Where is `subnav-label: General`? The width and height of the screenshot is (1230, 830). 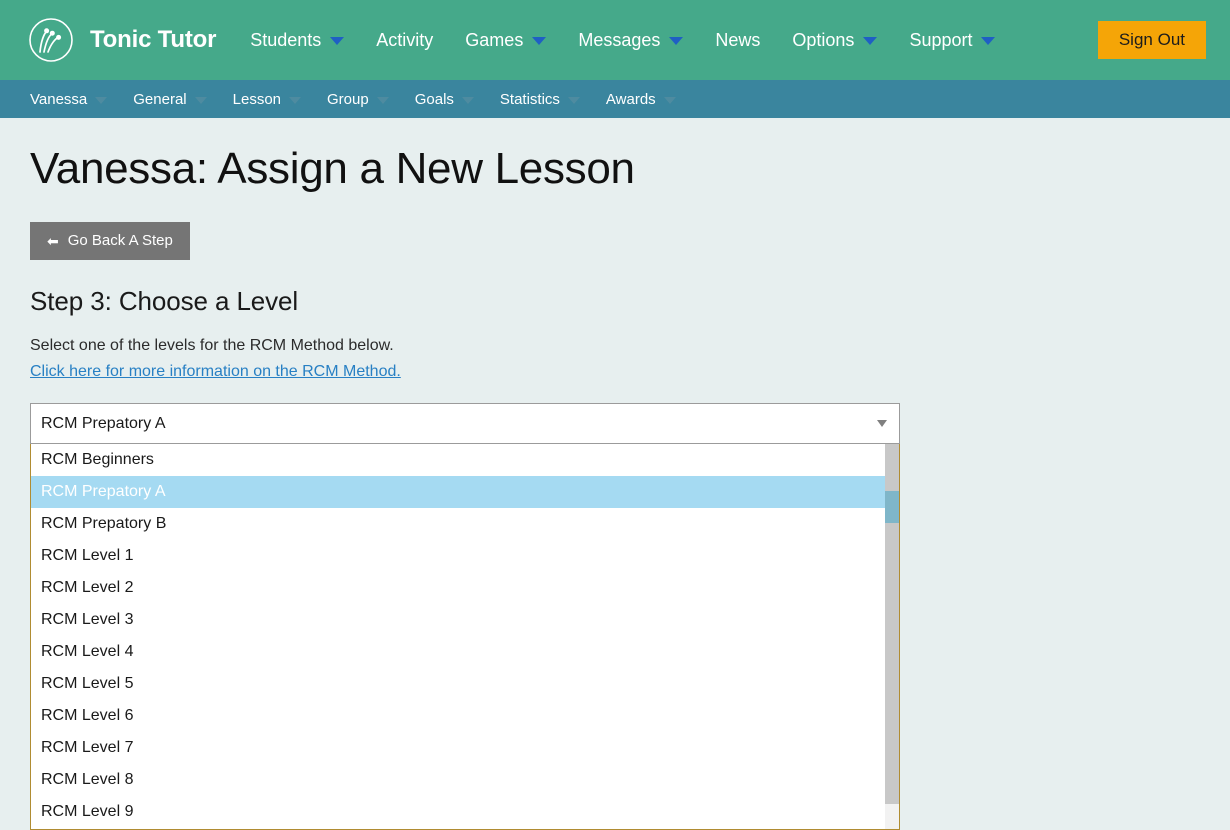
subnav-label: General is located at coordinates (160, 99).